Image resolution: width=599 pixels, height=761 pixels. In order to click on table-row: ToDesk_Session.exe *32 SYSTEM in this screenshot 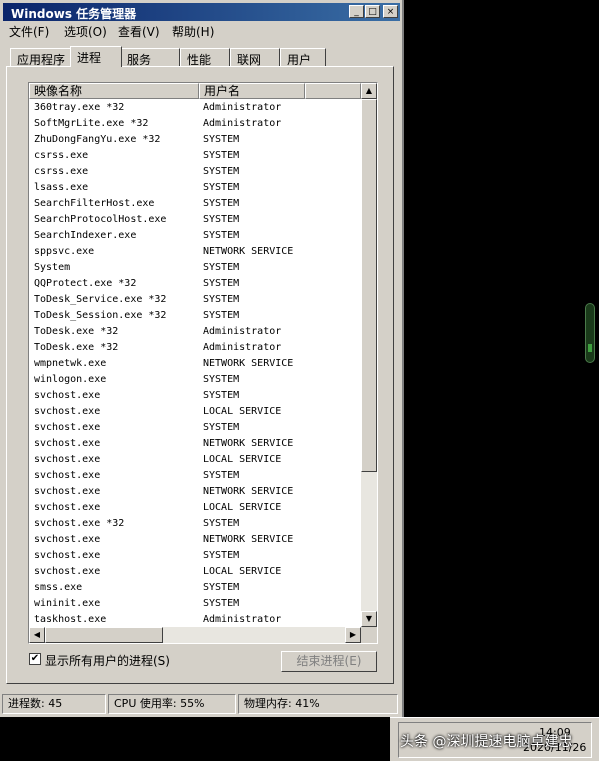, I will do `click(195, 316)`.